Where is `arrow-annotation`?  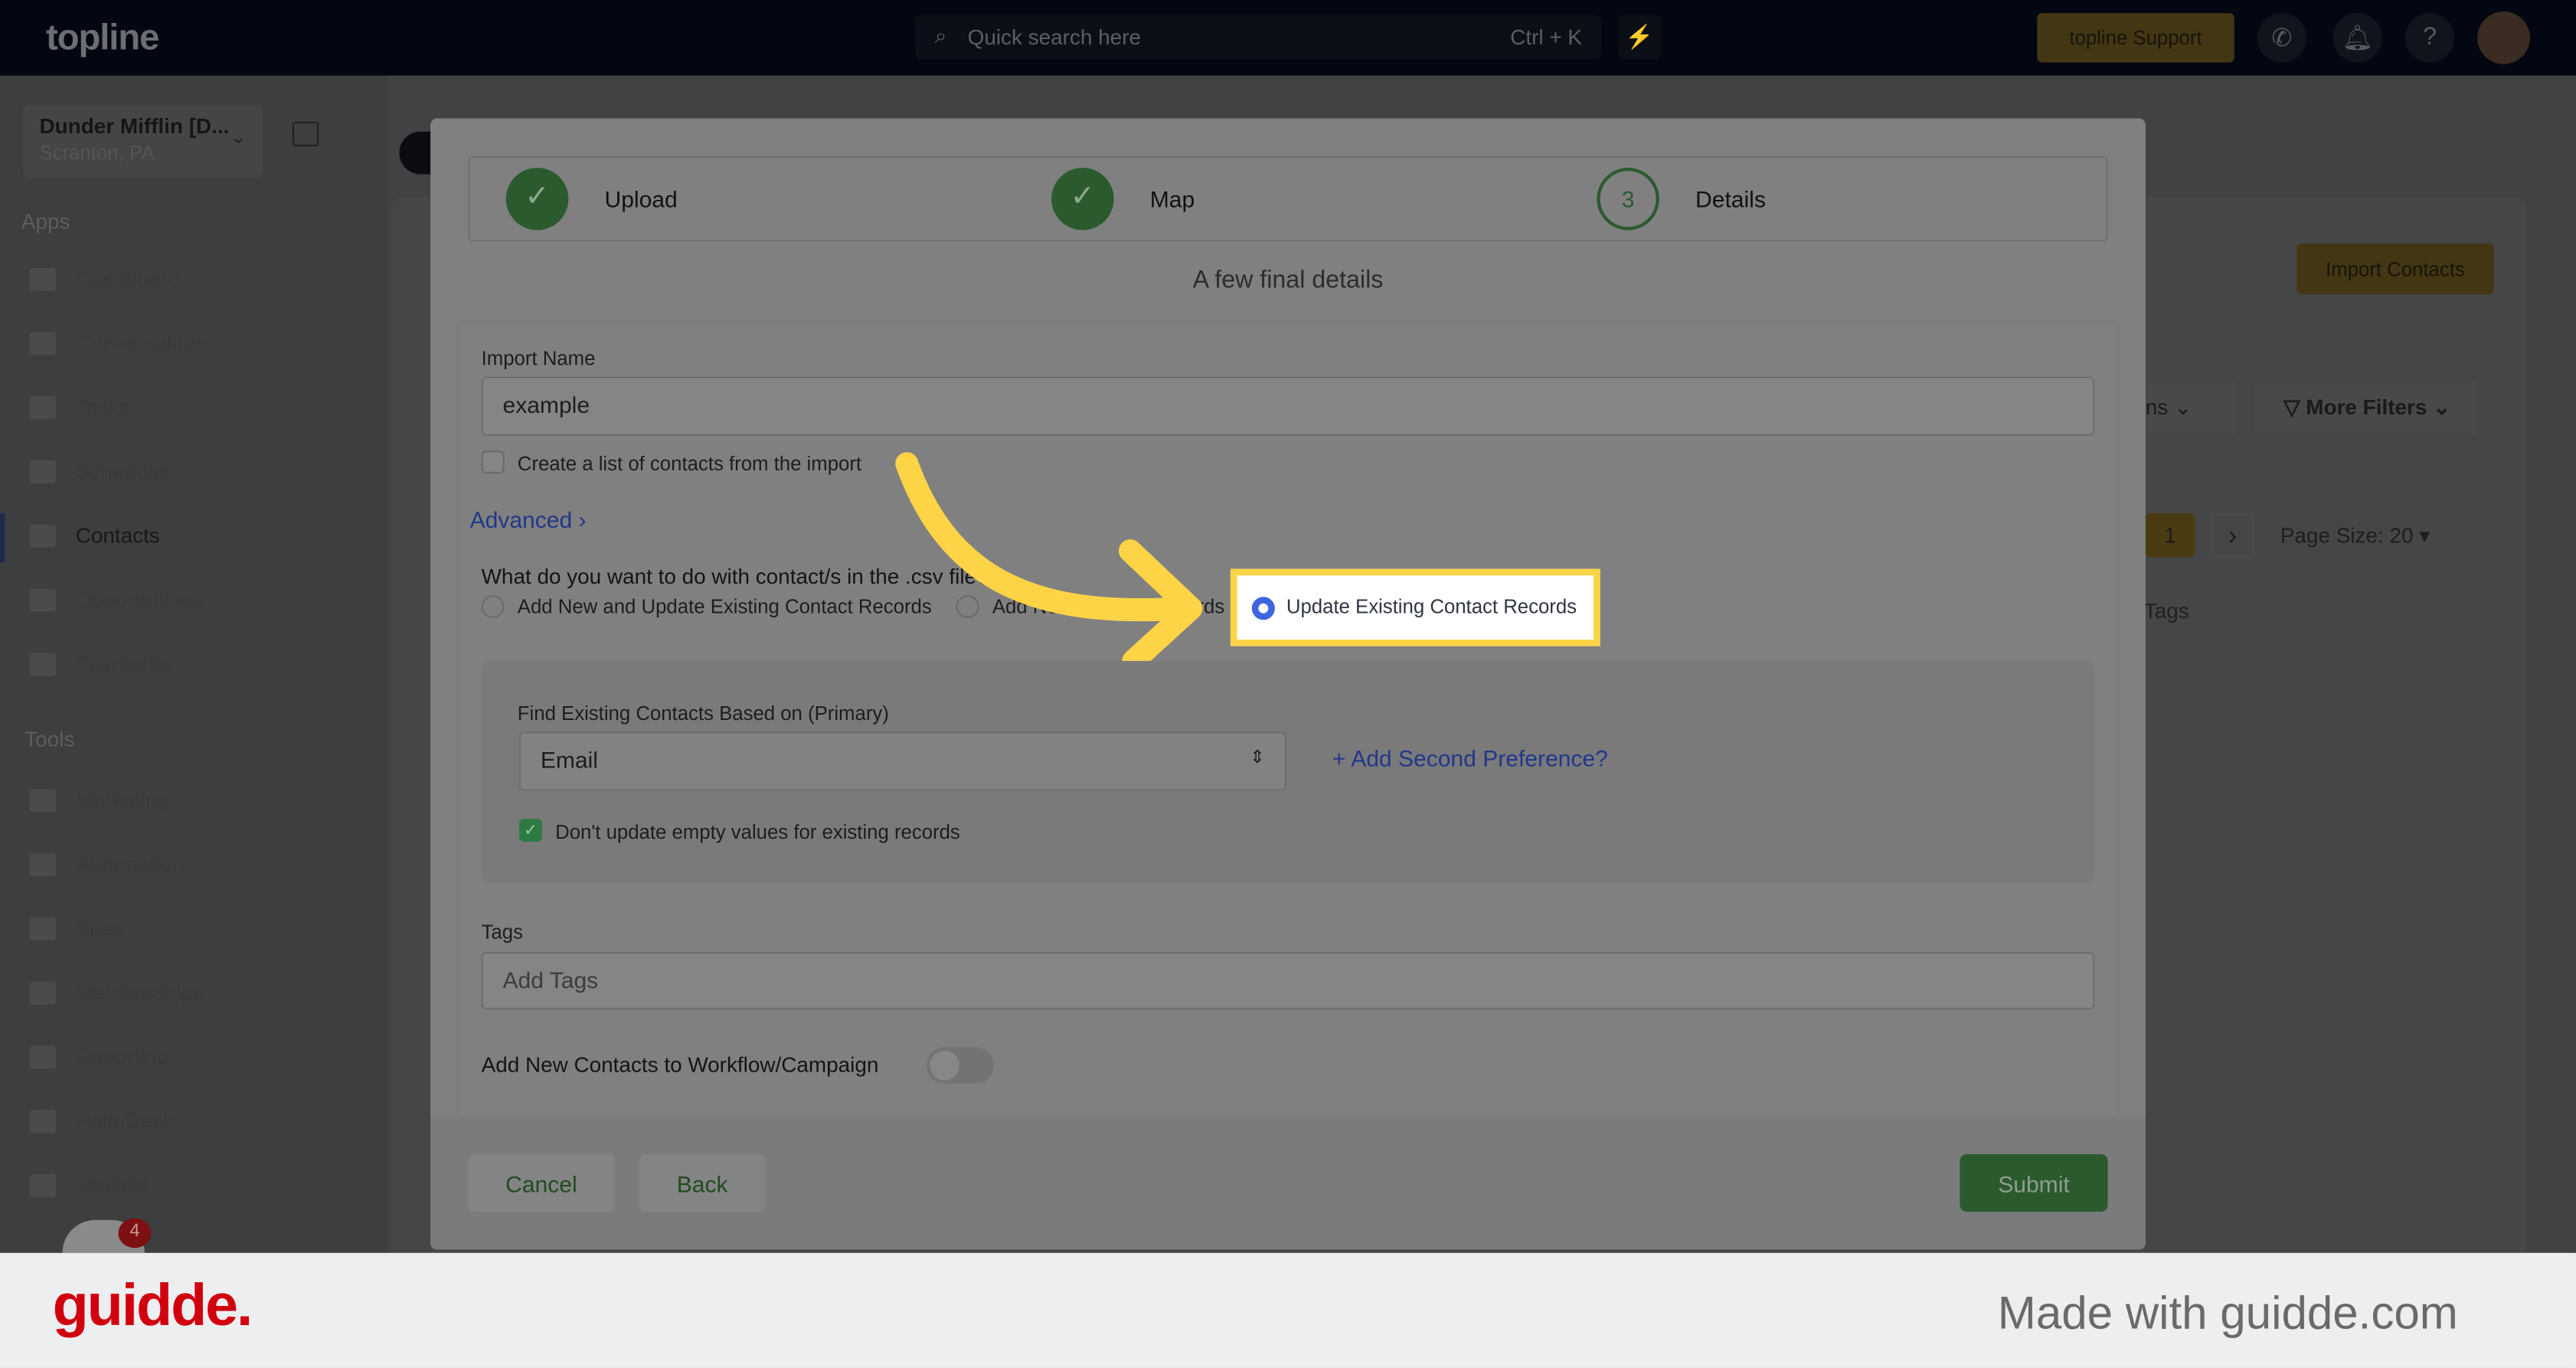 arrow-annotation is located at coordinates (1049, 562).